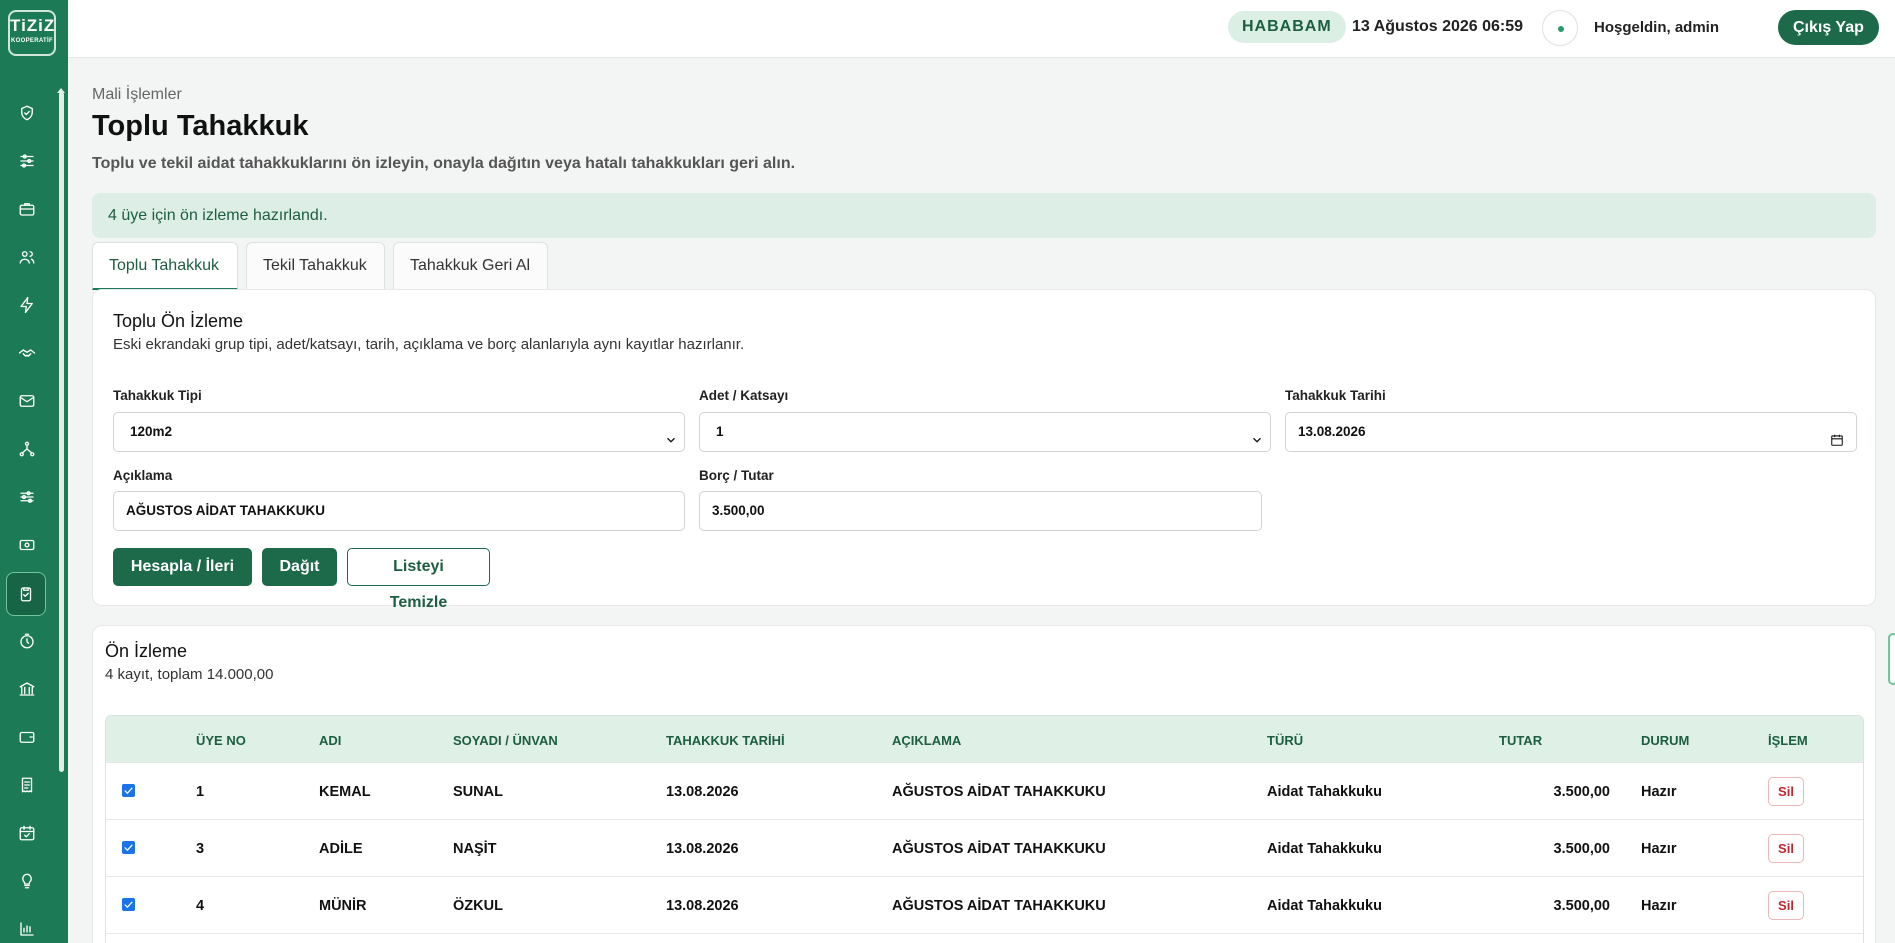 Image resolution: width=1895 pixels, height=943 pixels. I want to click on app-logo: TiZiZ KOOPERATİF, so click(32, 33).